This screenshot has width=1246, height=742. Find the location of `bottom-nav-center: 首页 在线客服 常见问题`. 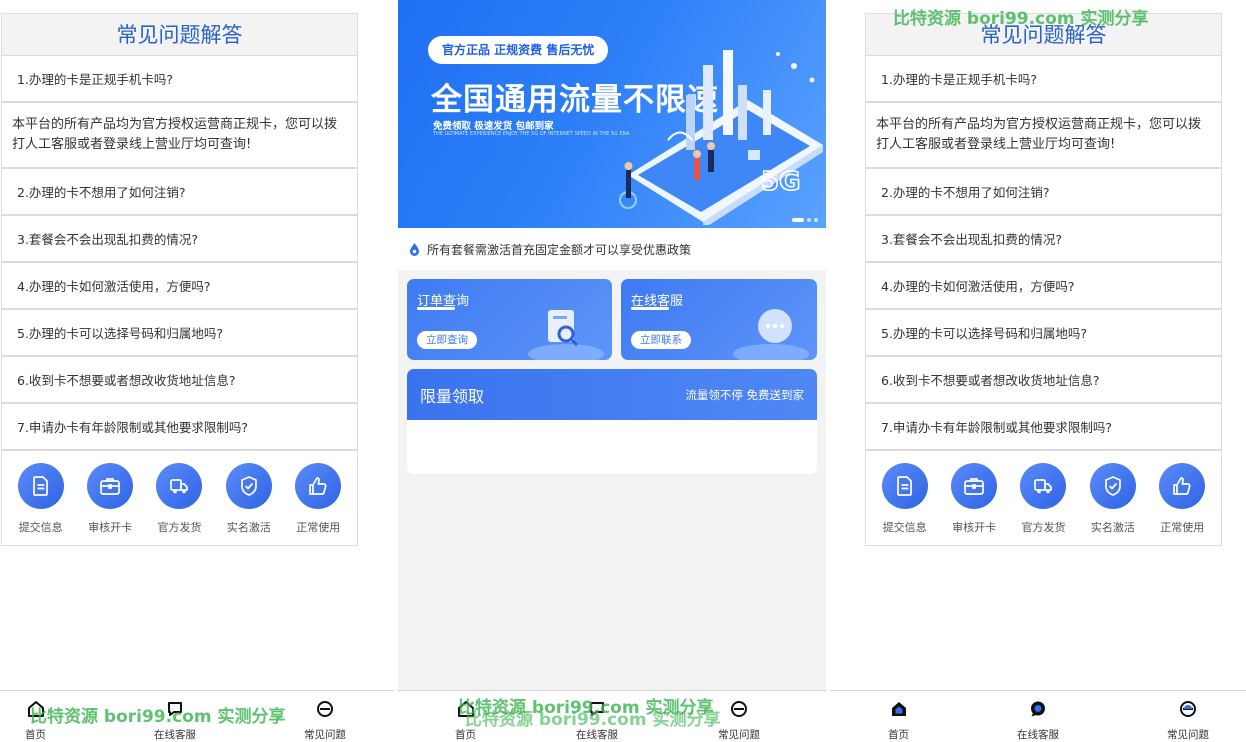

bottom-nav-center: 首页 在线客服 常见问题 is located at coordinates (612, 716).